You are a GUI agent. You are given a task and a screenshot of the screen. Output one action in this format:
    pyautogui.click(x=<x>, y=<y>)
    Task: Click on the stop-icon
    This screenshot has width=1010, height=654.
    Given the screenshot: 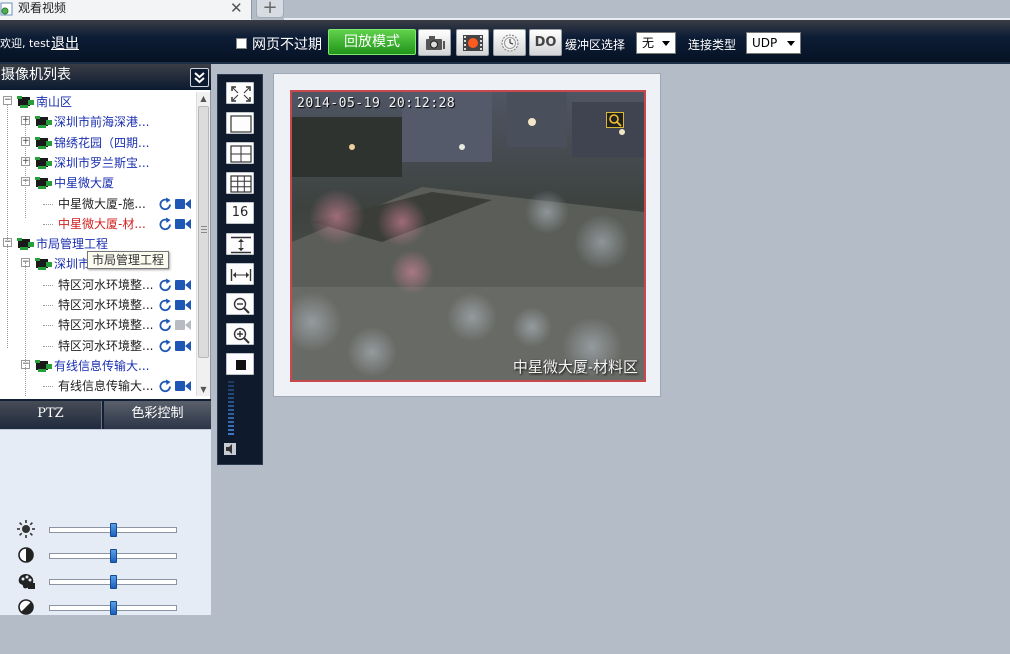 What is the action you would take?
    pyautogui.click(x=241, y=364)
    